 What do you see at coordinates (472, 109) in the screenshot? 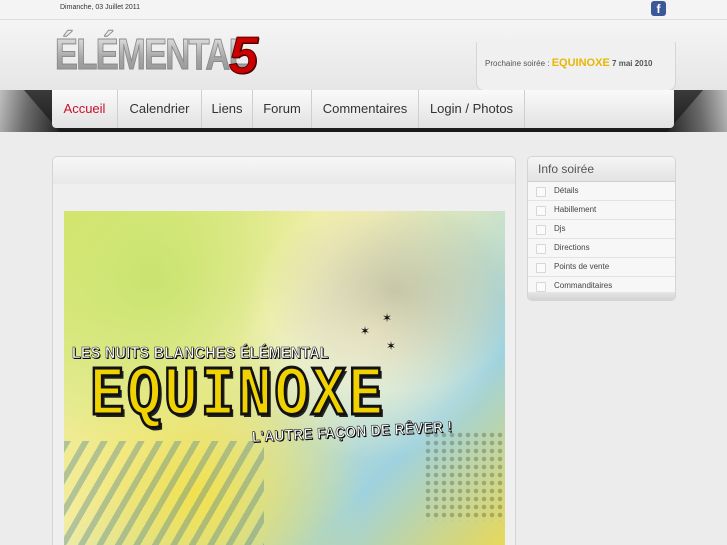
I see `nav-login-photos: Login / Photos` at bounding box center [472, 109].